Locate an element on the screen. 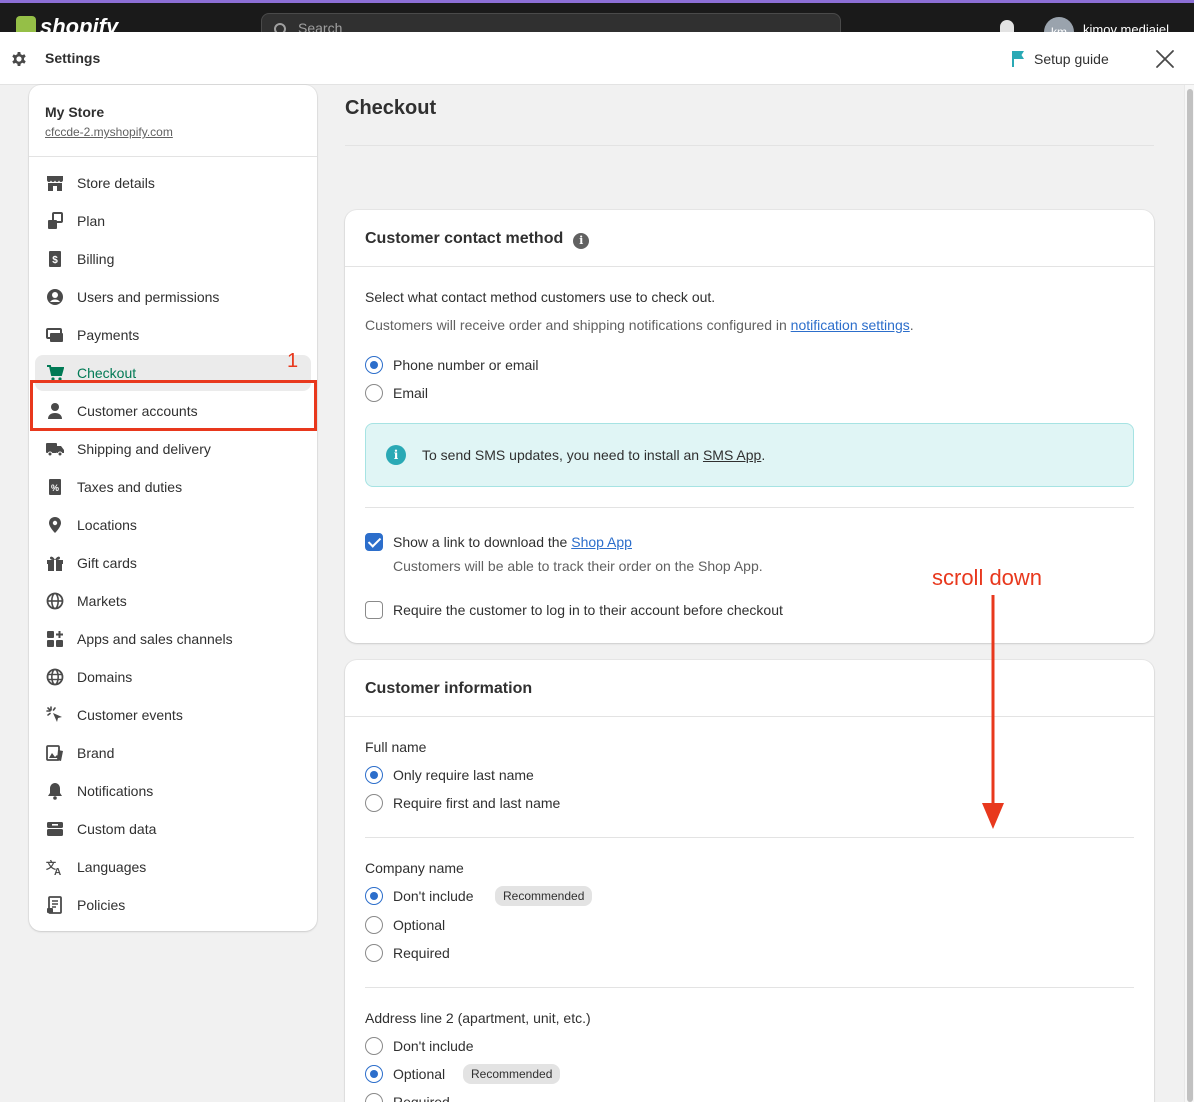  apps-icon is located at coordinates (55, 639).